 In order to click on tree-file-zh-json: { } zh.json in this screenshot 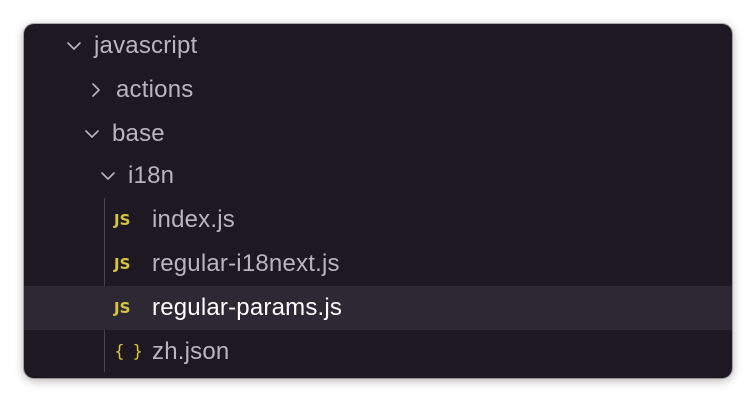, I will do `click(378, 352)`.